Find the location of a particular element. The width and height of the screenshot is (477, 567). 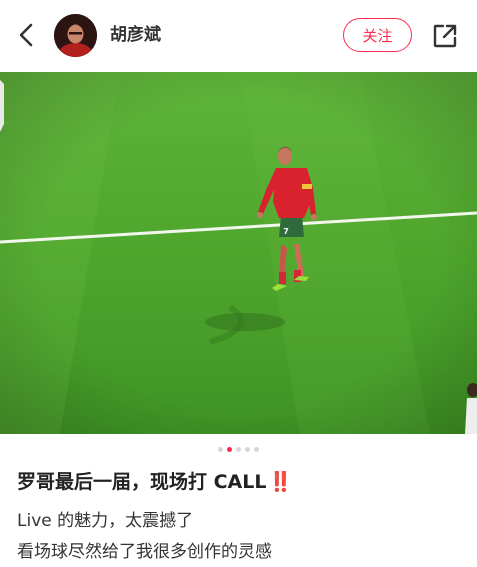

carousel-dot-active is located at coordinates (229, 449).